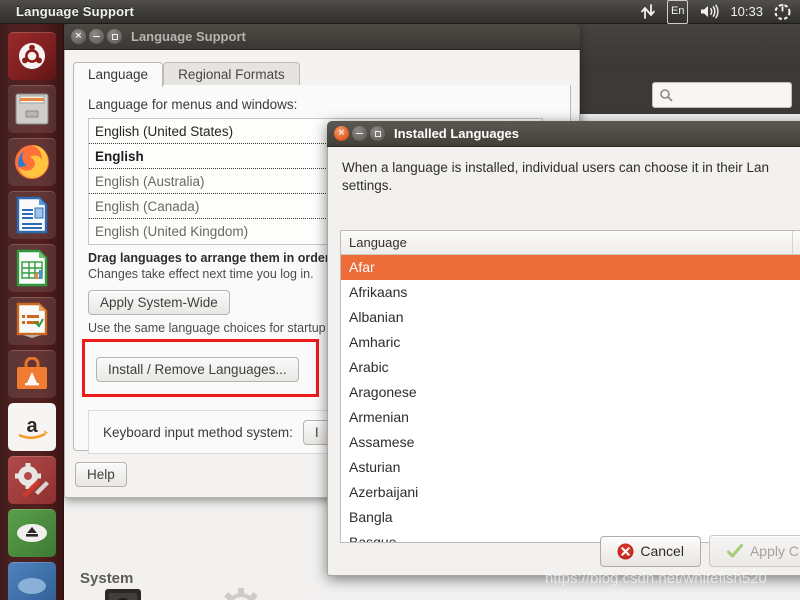 Image resolution: width=800 pixels, height=600 pixels. What do you see at coordinates (359, 593) in the screenshot?
I see `settings-item-landscape: Landscape Service` at bounding box center [359, 593].